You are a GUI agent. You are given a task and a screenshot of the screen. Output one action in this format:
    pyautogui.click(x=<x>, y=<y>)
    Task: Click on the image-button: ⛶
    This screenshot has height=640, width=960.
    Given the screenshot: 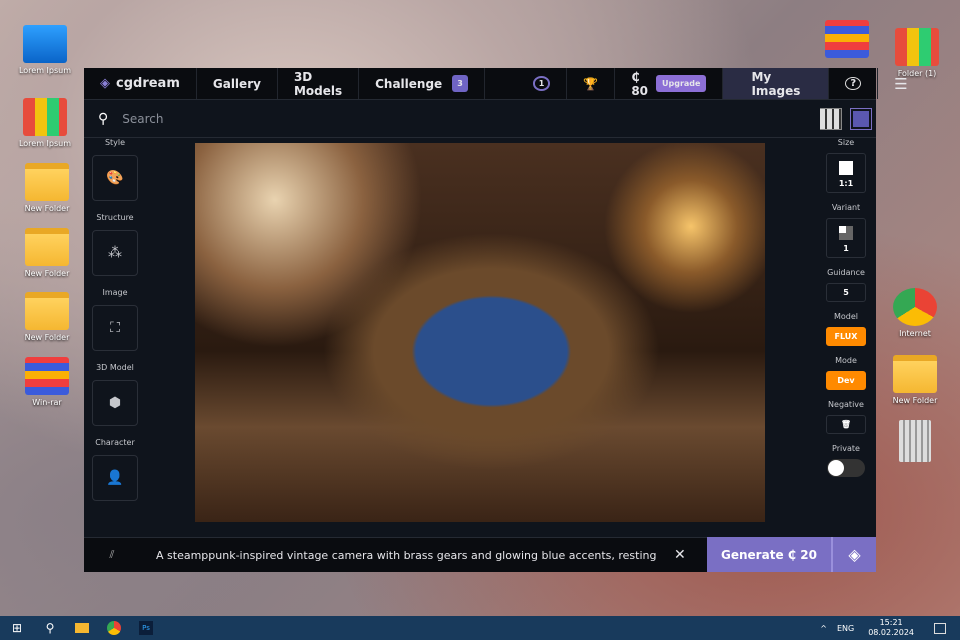 What is the action you would take?
    pyautogui.click(x=115, y=328)
    